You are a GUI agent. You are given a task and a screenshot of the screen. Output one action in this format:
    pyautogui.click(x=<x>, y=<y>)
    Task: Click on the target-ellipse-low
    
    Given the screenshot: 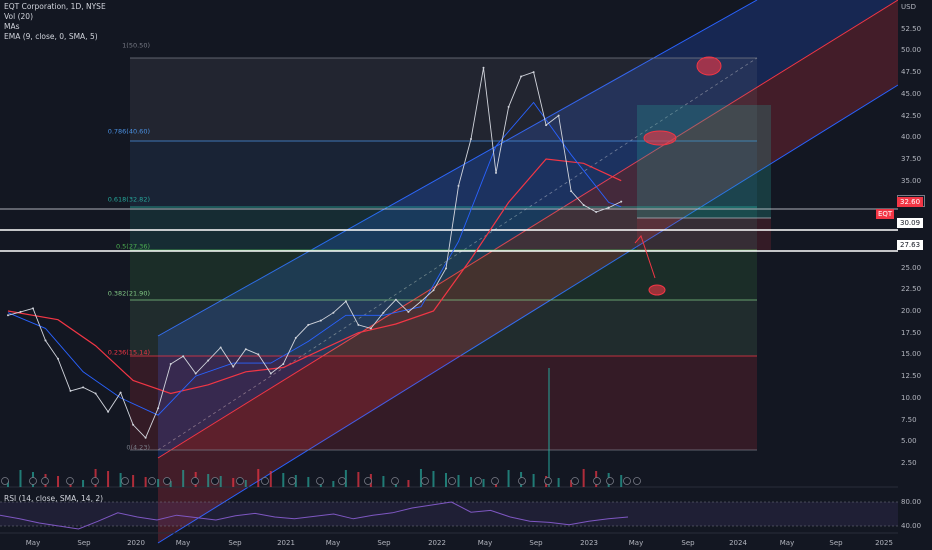 What is the action you would take?
    pyautogui.click(x=657, y=290)
    